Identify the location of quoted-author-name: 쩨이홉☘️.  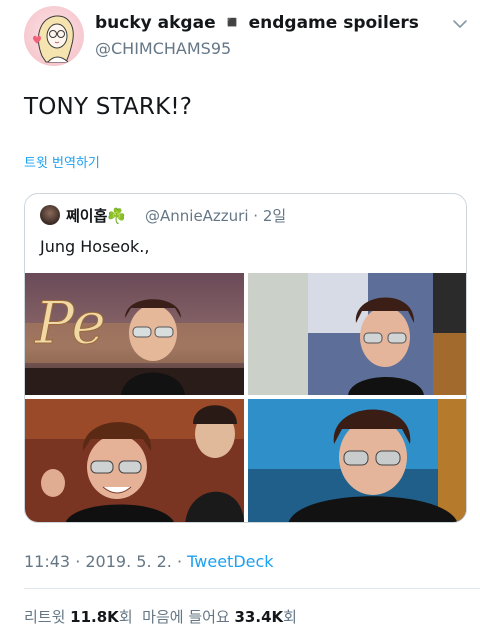
(96, 216).